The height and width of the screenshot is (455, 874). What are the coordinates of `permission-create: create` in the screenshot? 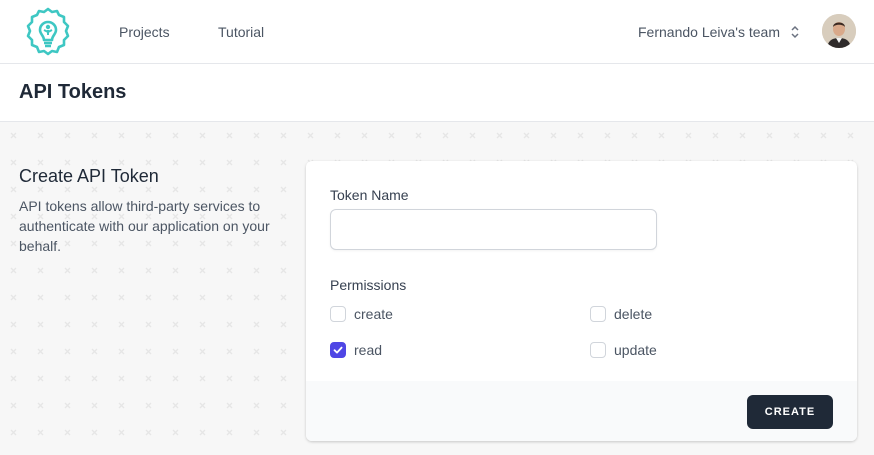 It's located at (361, 314).